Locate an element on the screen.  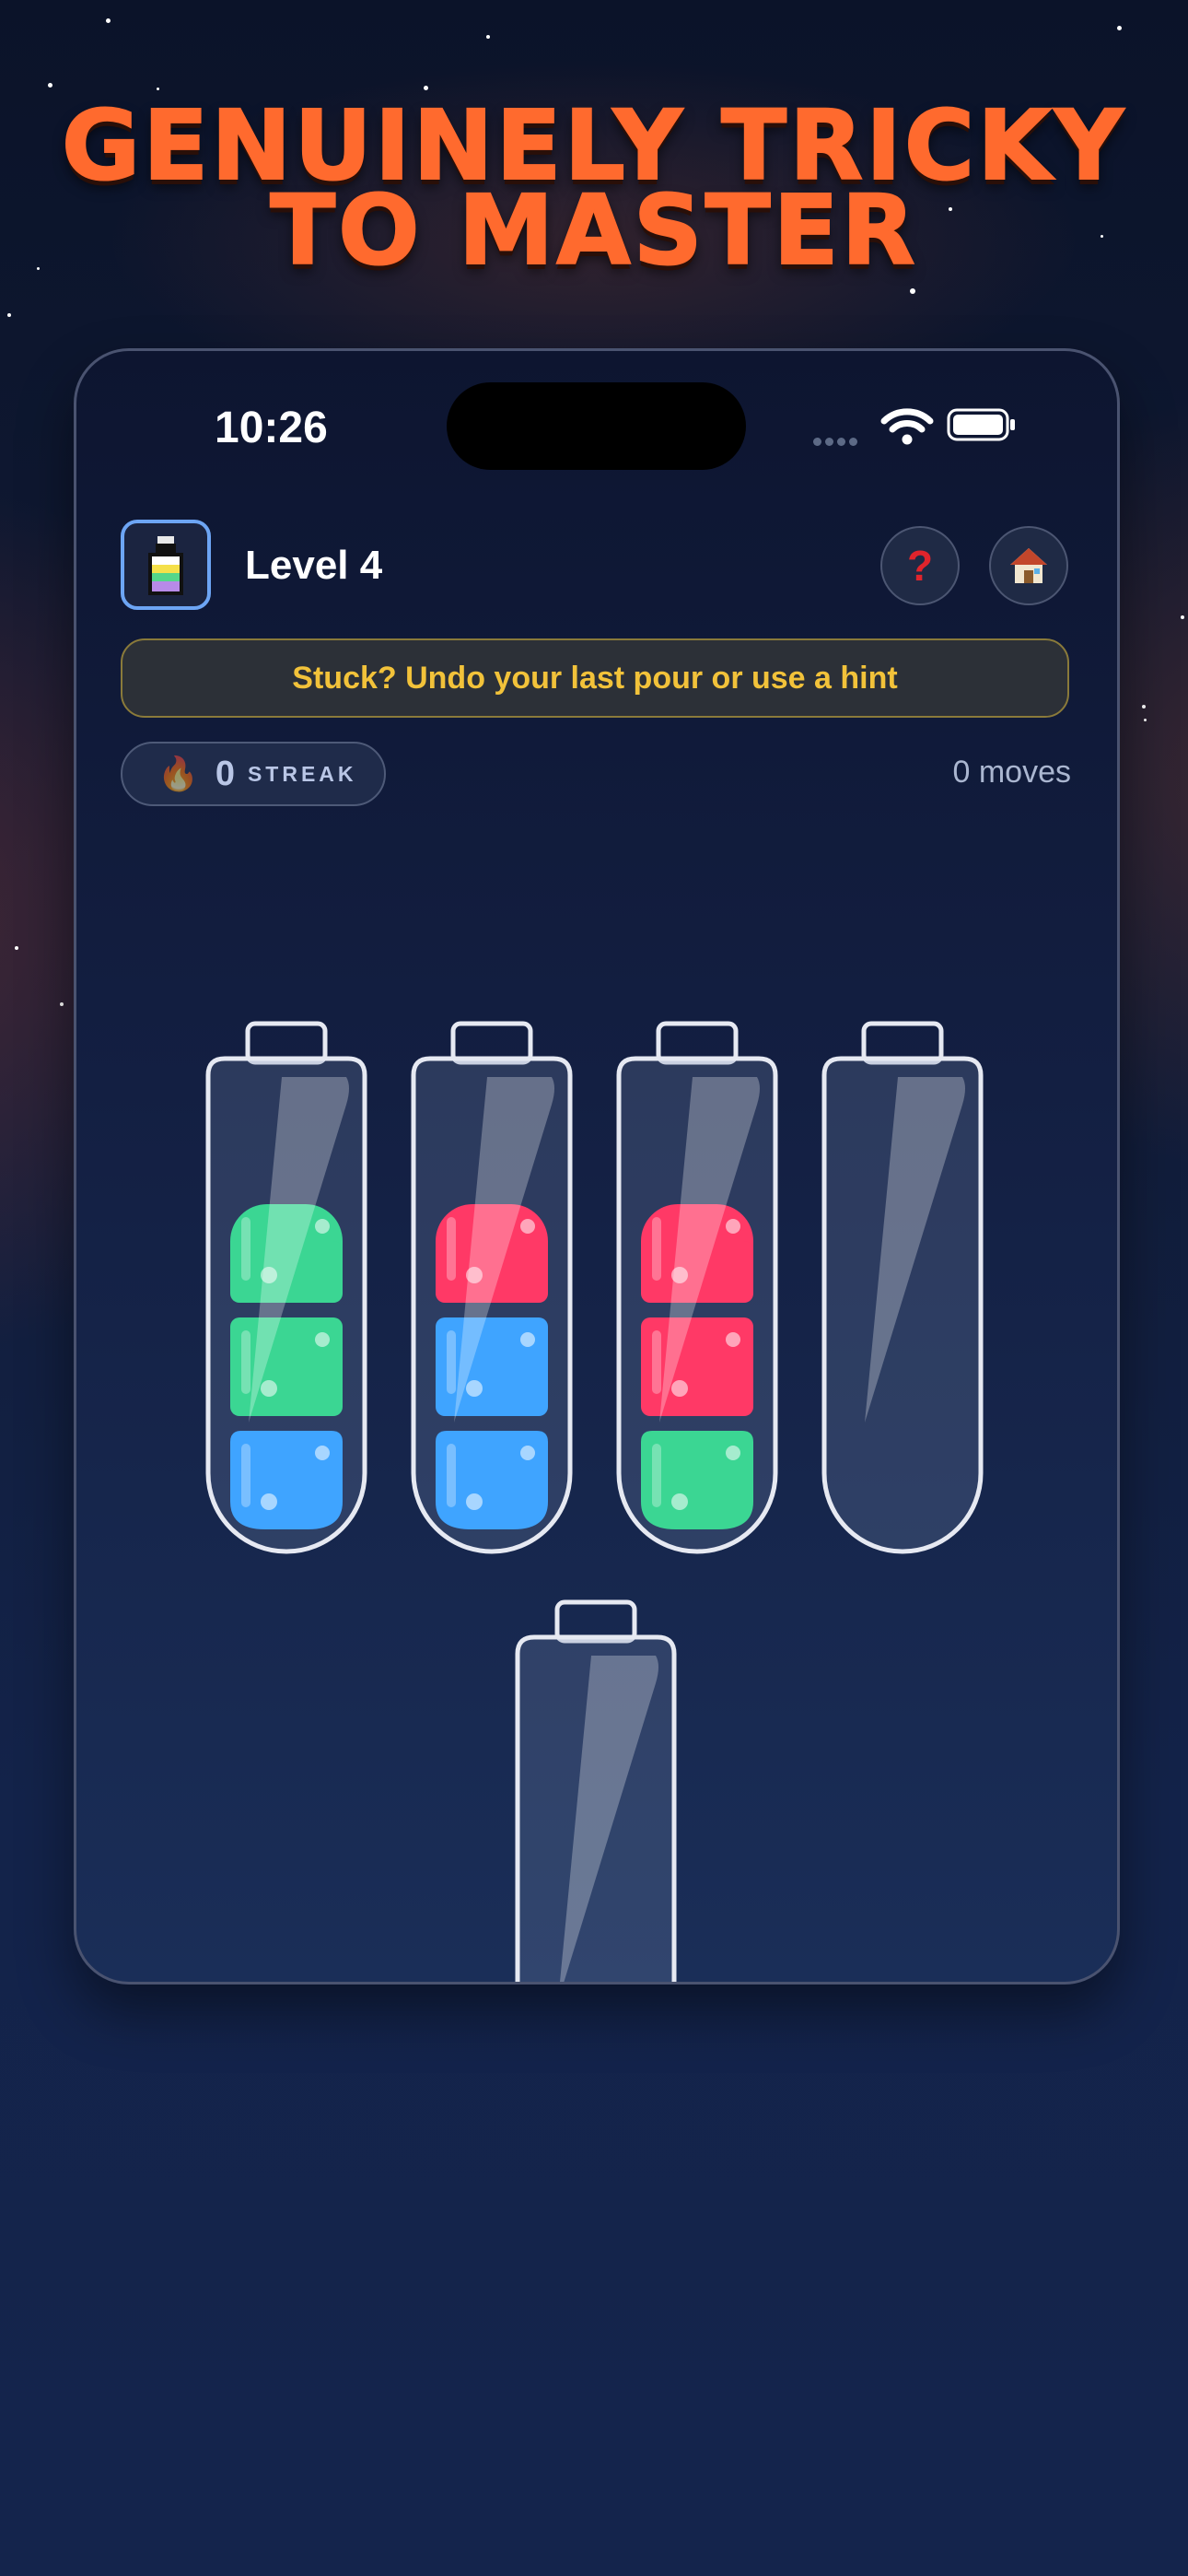
liquid-segment-red is located at coordinates (697, 1366).